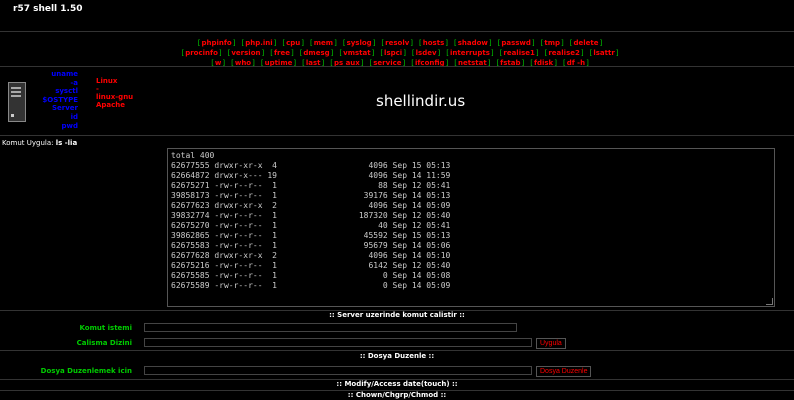 The image size is (794, 400). I want to click on cmd-link: [dmesg], so click(317, 53).